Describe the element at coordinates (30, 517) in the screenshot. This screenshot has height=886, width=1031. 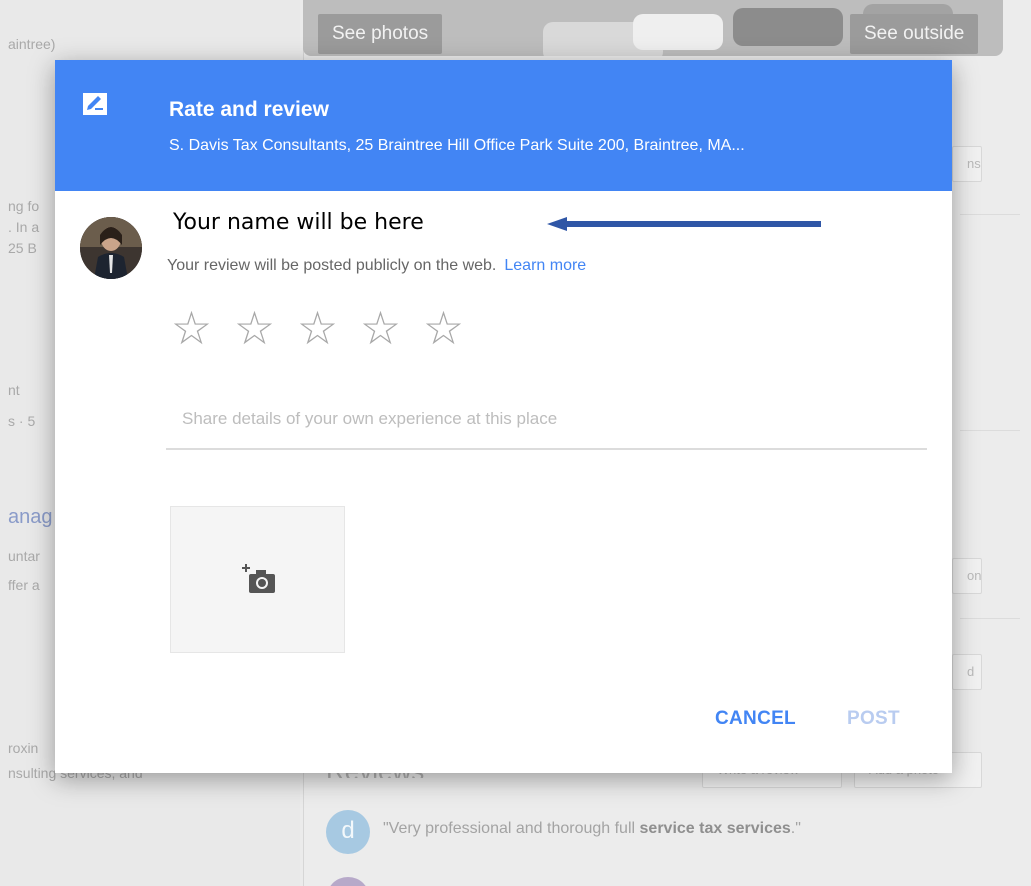
I see `bg-link-fragment: anag` at that location.